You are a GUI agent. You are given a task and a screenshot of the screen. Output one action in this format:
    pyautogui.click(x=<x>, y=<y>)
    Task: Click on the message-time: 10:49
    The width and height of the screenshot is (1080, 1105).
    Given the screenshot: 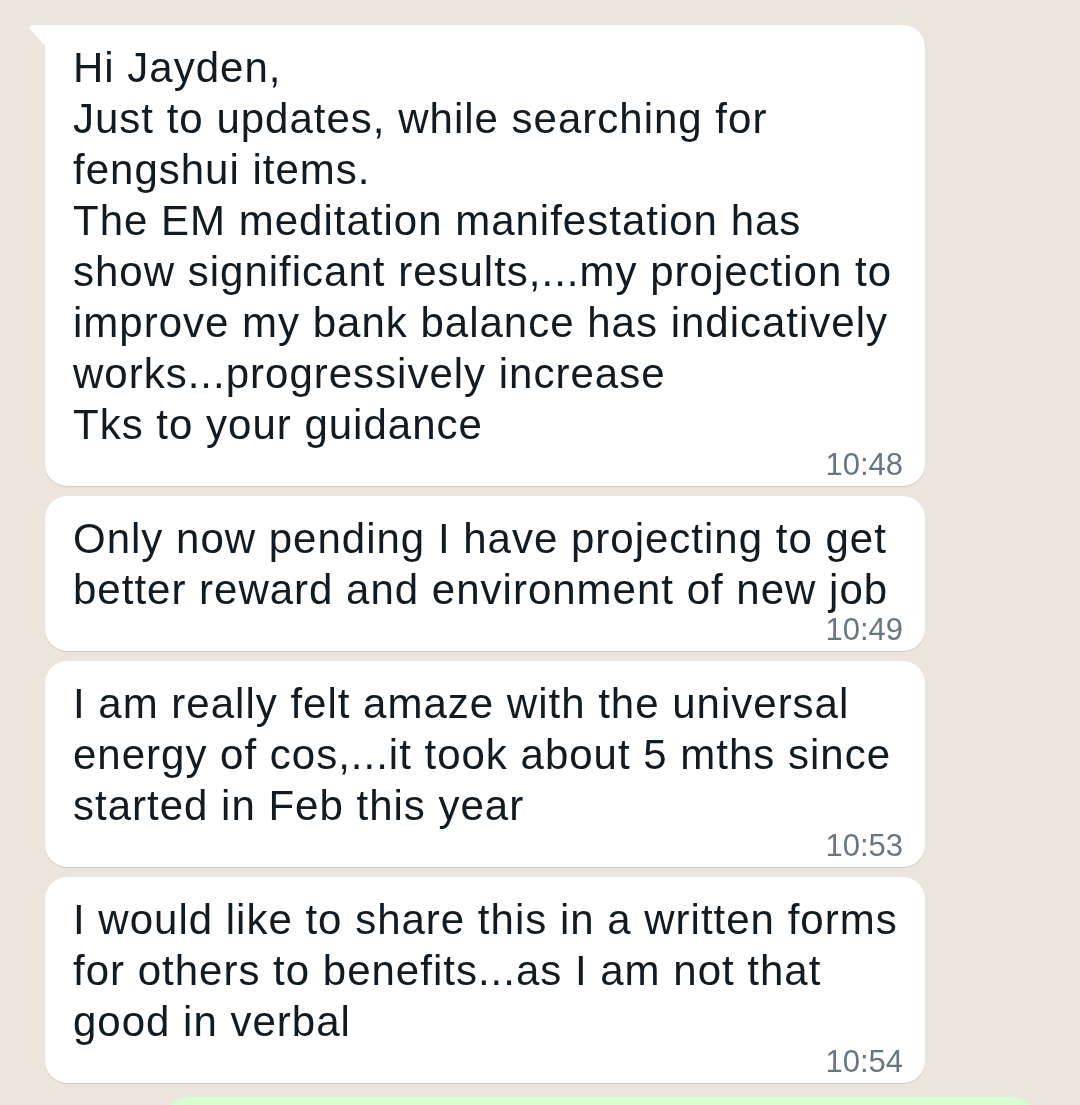 What is the action you would take?
    pyautogui.click(x=864, y=630)
    